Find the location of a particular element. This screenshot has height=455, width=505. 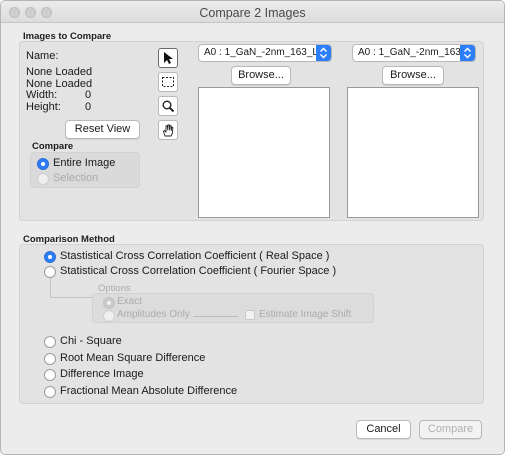

entire-image-radio is located at coordinates (43, 164).